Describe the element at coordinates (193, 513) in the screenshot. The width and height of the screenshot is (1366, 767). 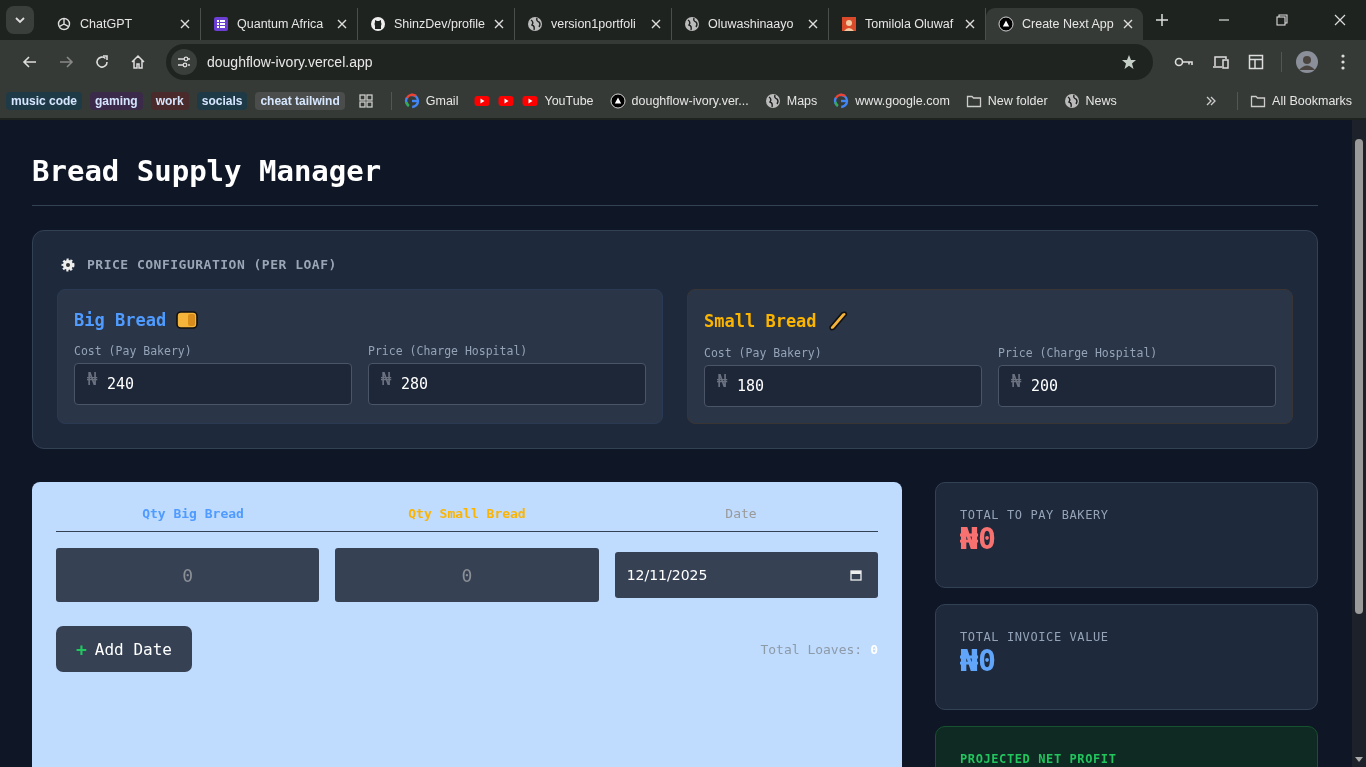
I see `column-heading: Qty Big Bread` at that location.